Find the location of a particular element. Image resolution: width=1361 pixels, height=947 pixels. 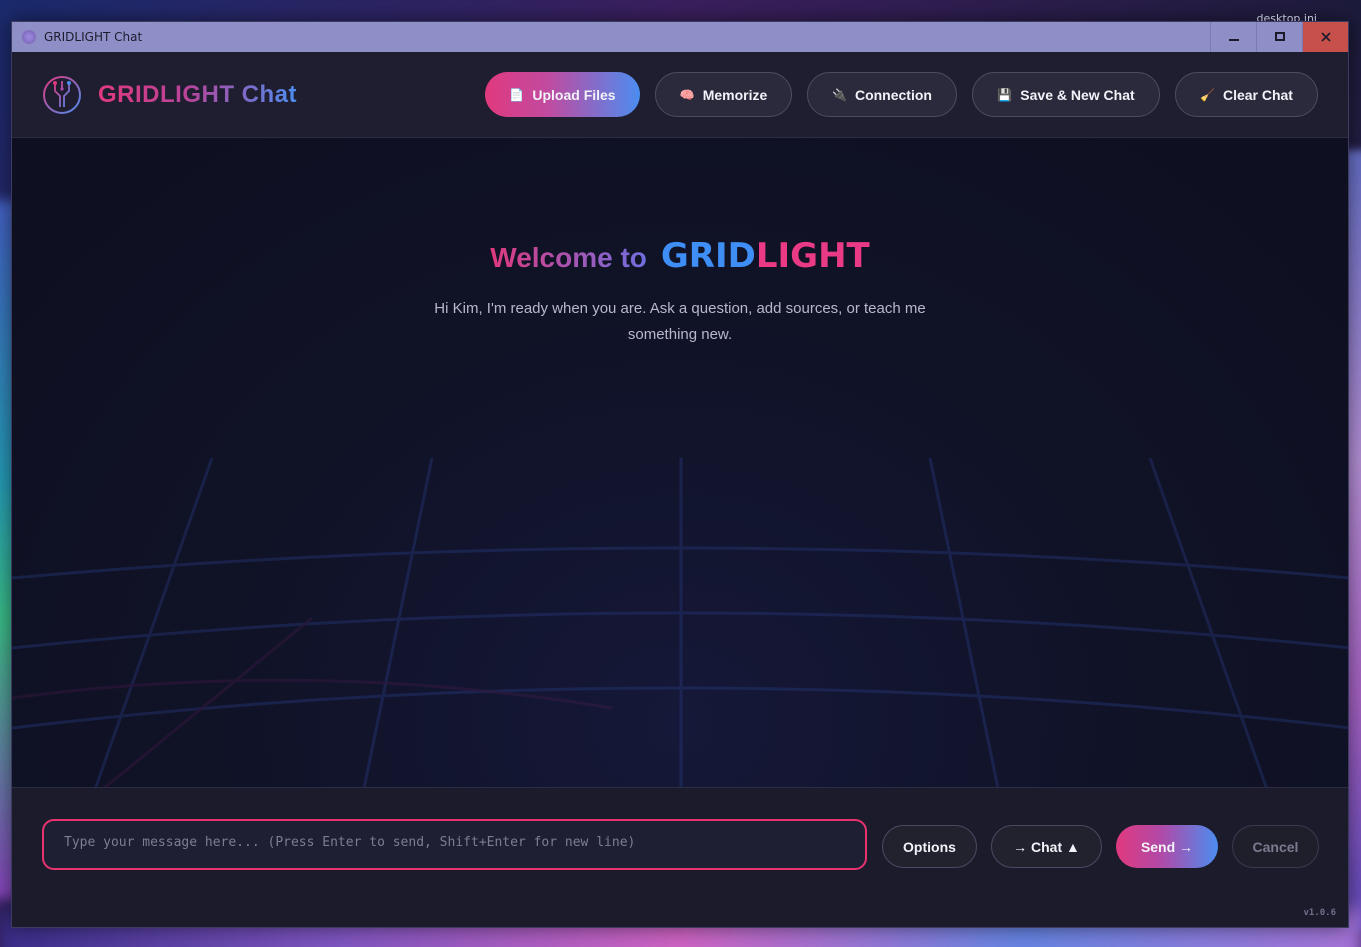

upload-files-button: 📄 Upload Files is located at coordinates (562, 94).